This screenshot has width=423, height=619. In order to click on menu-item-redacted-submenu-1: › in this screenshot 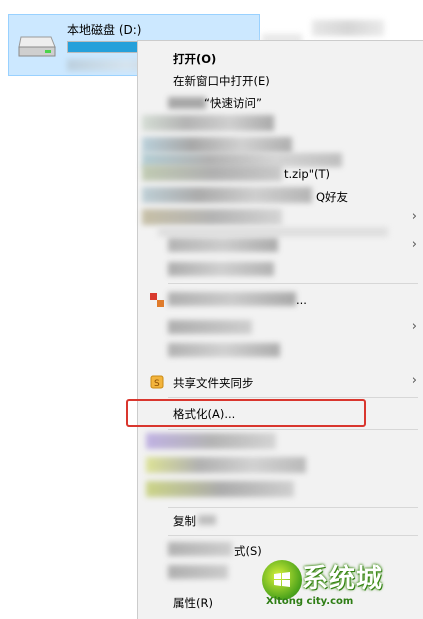, I will do `click(280, 218)`.